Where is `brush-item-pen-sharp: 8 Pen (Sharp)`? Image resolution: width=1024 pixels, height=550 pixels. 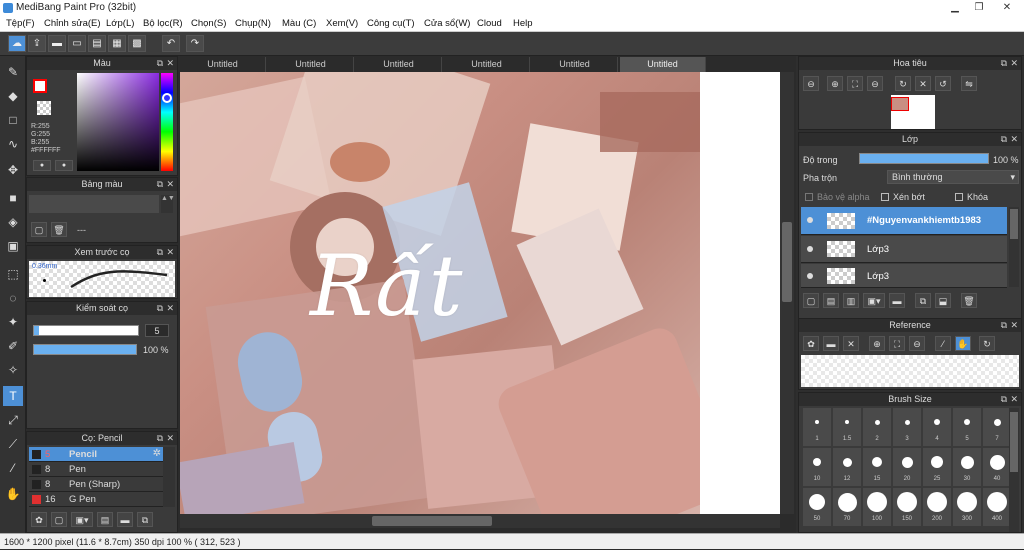 brush-item-pen-sharp: 8 Pen (Sharp) is located at coordinates (102, 484).